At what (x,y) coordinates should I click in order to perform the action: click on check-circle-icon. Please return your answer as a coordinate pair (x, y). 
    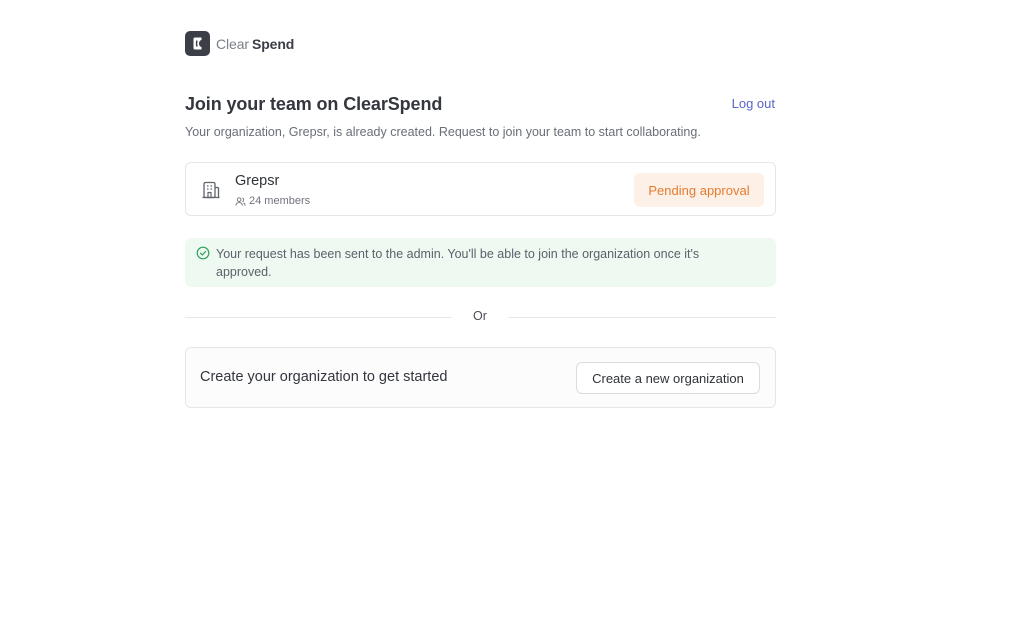
    Looking at the image, I should click on (203, 253).